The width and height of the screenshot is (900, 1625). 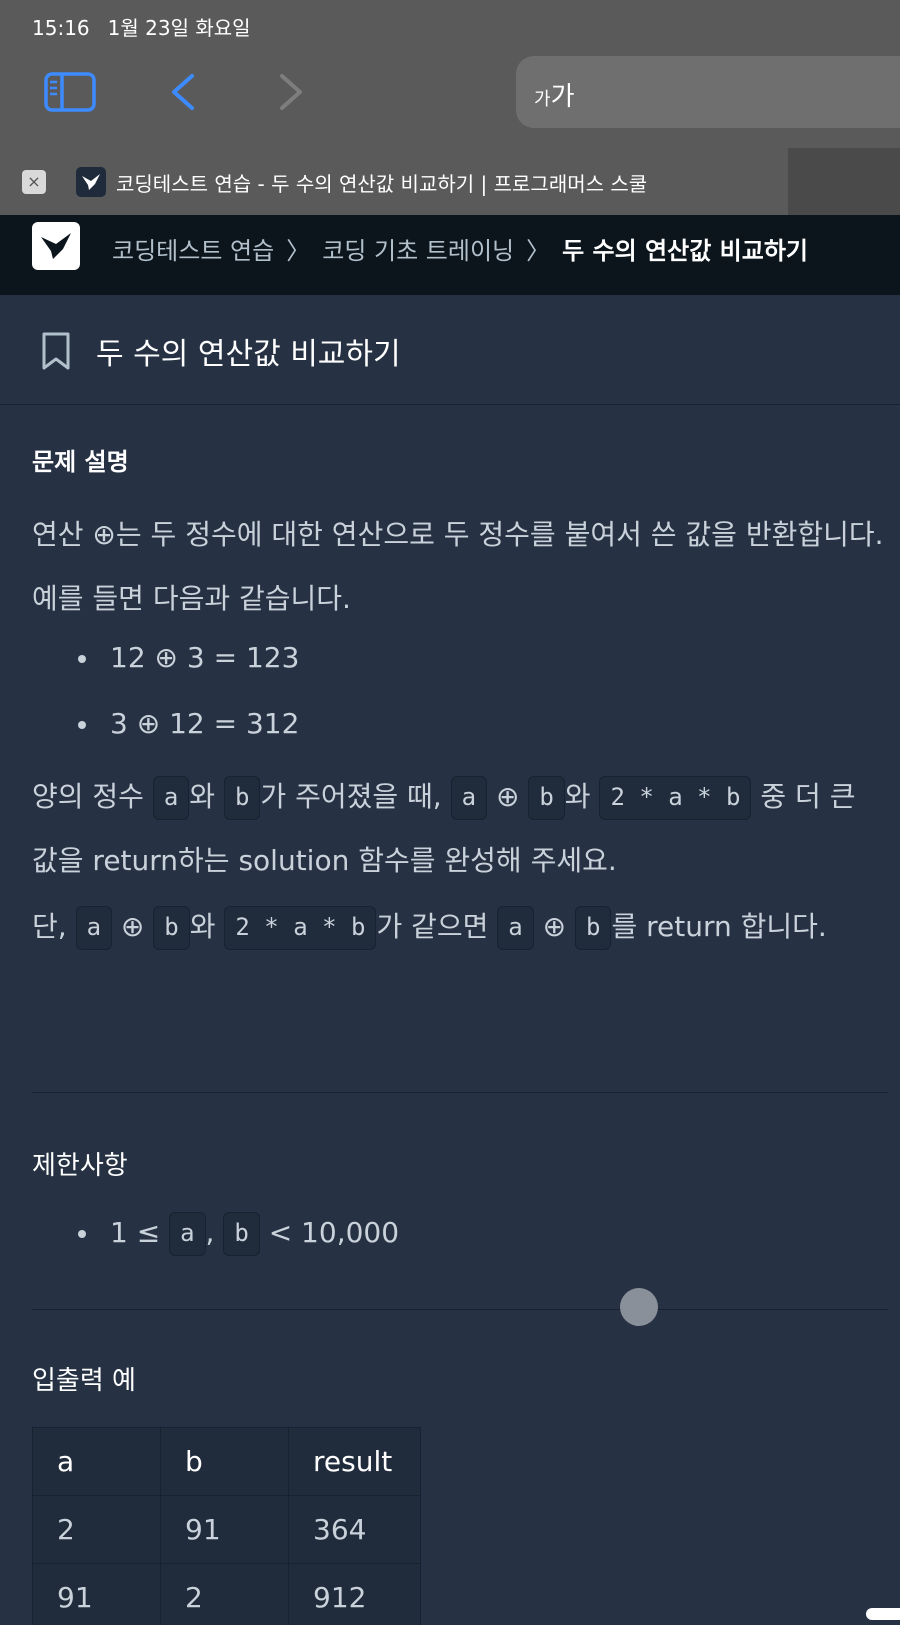 I want to click on io-example-table: a b result 2 91 364 91 2 912, so click(x=226, y=1526).